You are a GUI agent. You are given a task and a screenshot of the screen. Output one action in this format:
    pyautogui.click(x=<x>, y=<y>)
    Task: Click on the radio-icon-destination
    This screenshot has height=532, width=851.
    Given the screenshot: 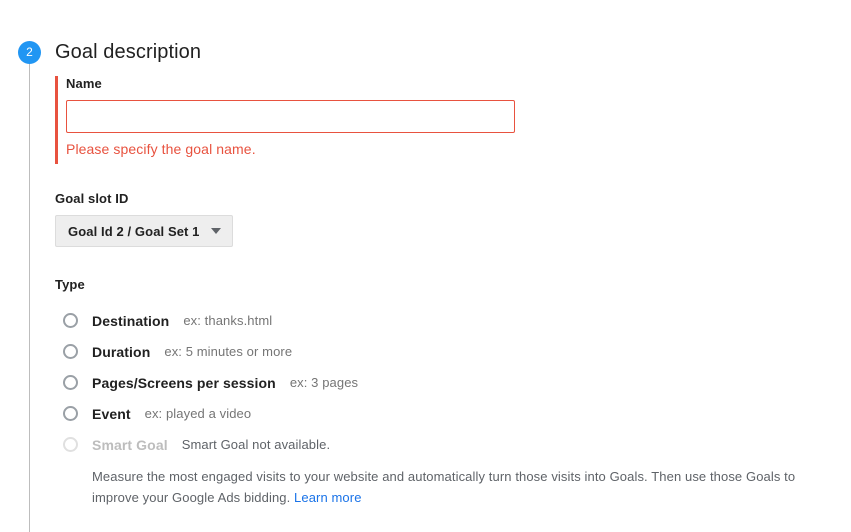 What is the action you would take?
    pyautogui.click(x=70, y=320)
    